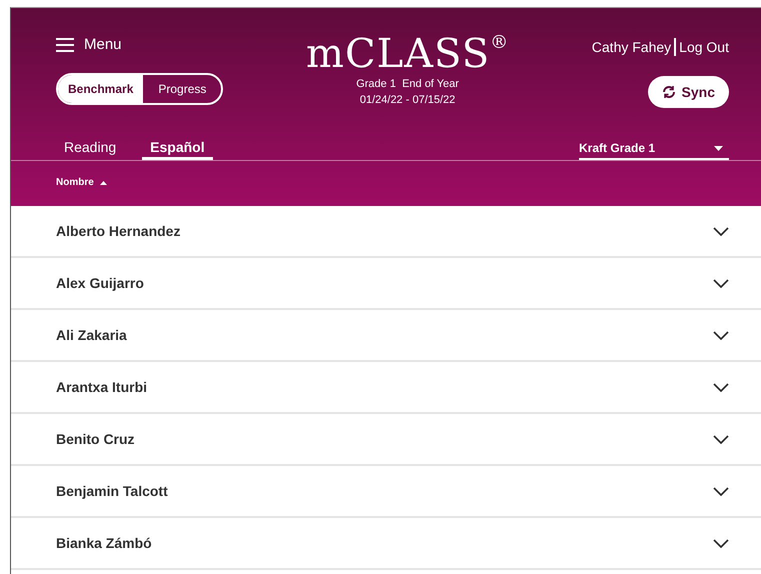 The width and height of the screenshot is (761, 574). I want to click on student-row: Benjamin Talcott, so click(386, 492).